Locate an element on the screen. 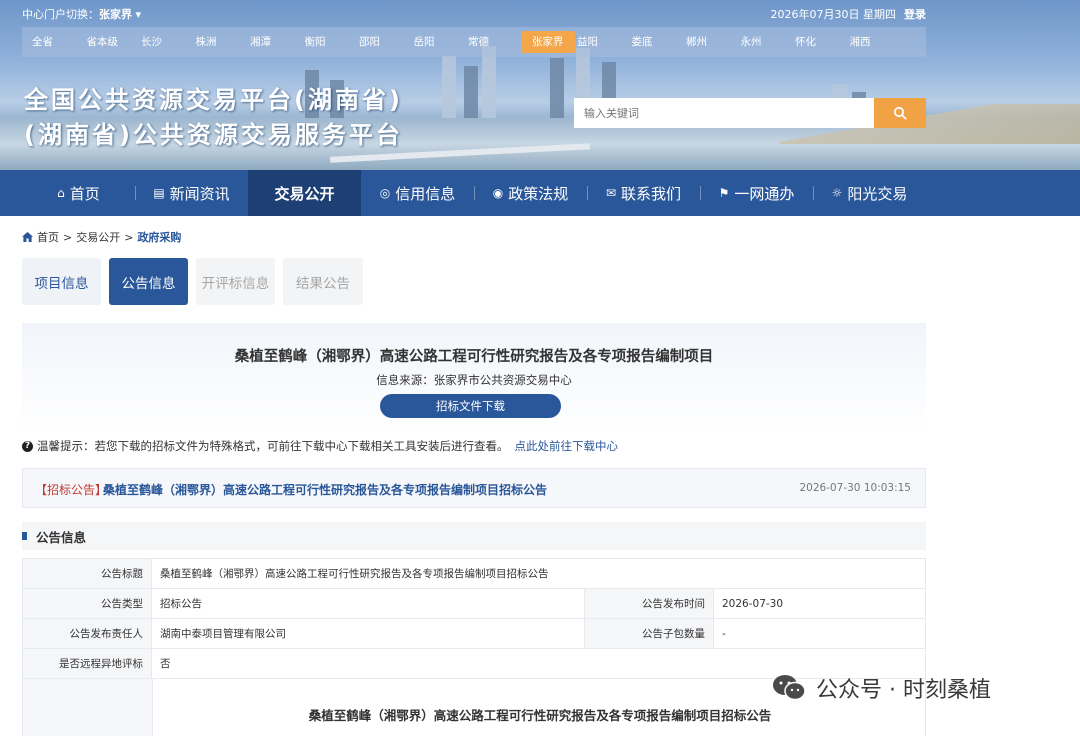 Image resolution: width=1080 pixels, height=736 pixels. chevron-down-icon: ▾ is located at coordinates (138, 14).